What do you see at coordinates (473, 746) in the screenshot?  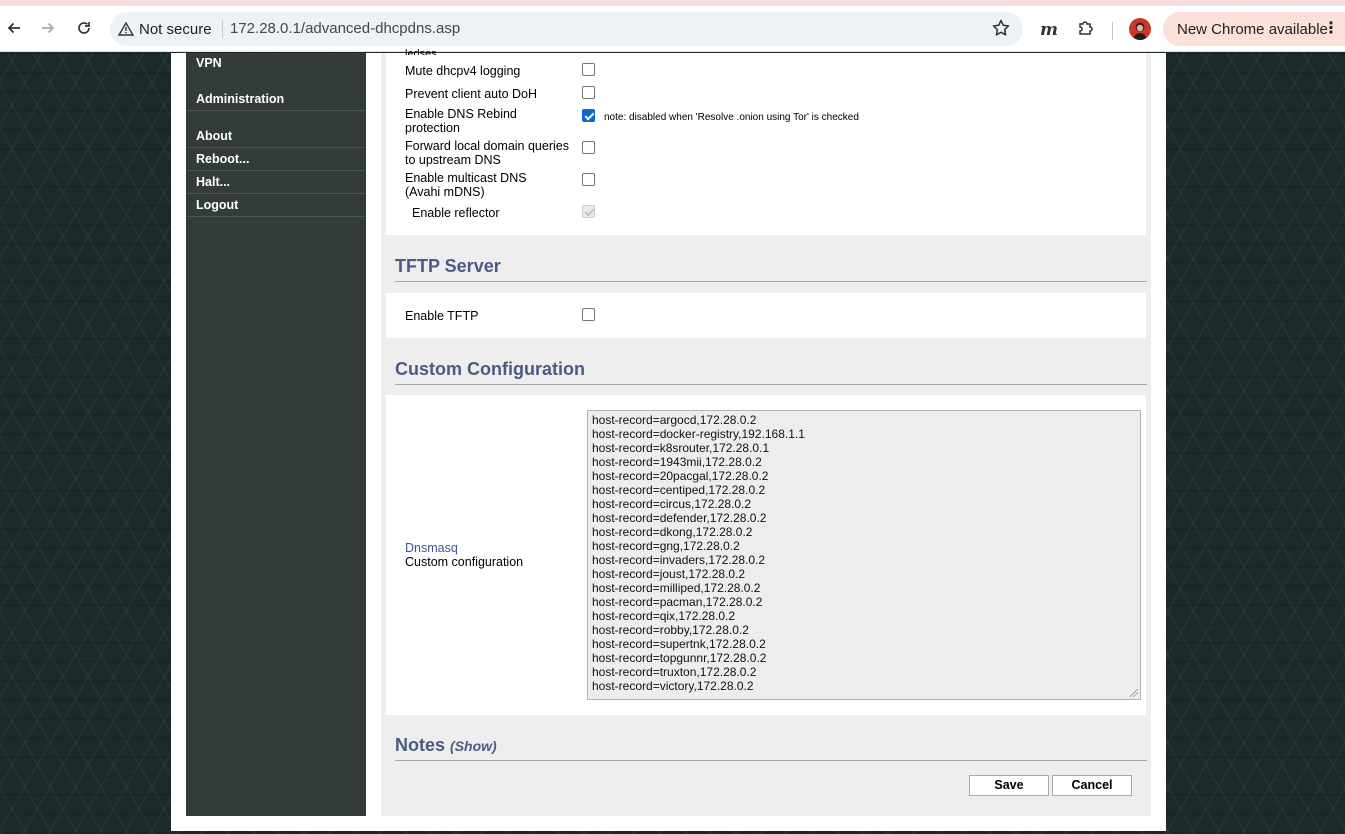 I see `notes-show-link: (Show)` at bounding box center [473, 746].